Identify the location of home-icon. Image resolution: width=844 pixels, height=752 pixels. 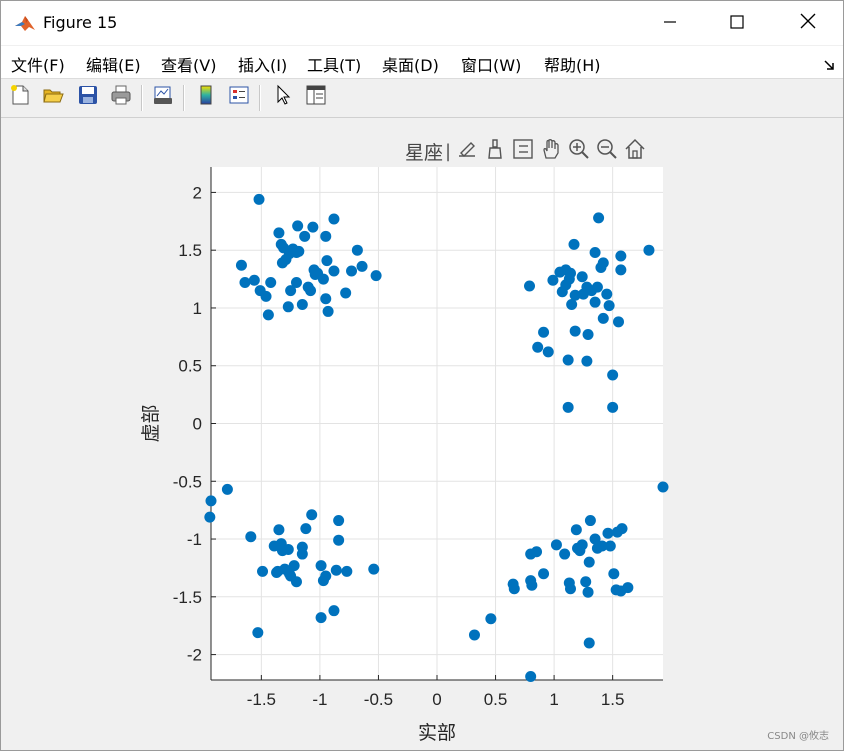
(635, 151).